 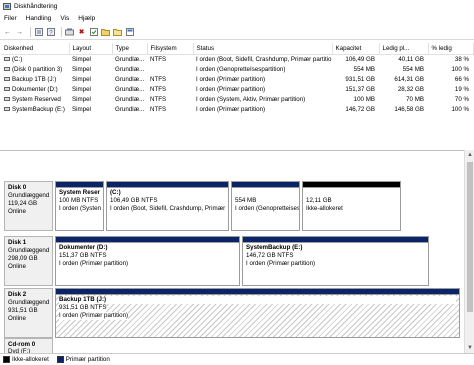 What do you see at coordinates (19, 32) in the screenshot?
I see `forward-arrow-icon: →` at bounding box center [19, 32].